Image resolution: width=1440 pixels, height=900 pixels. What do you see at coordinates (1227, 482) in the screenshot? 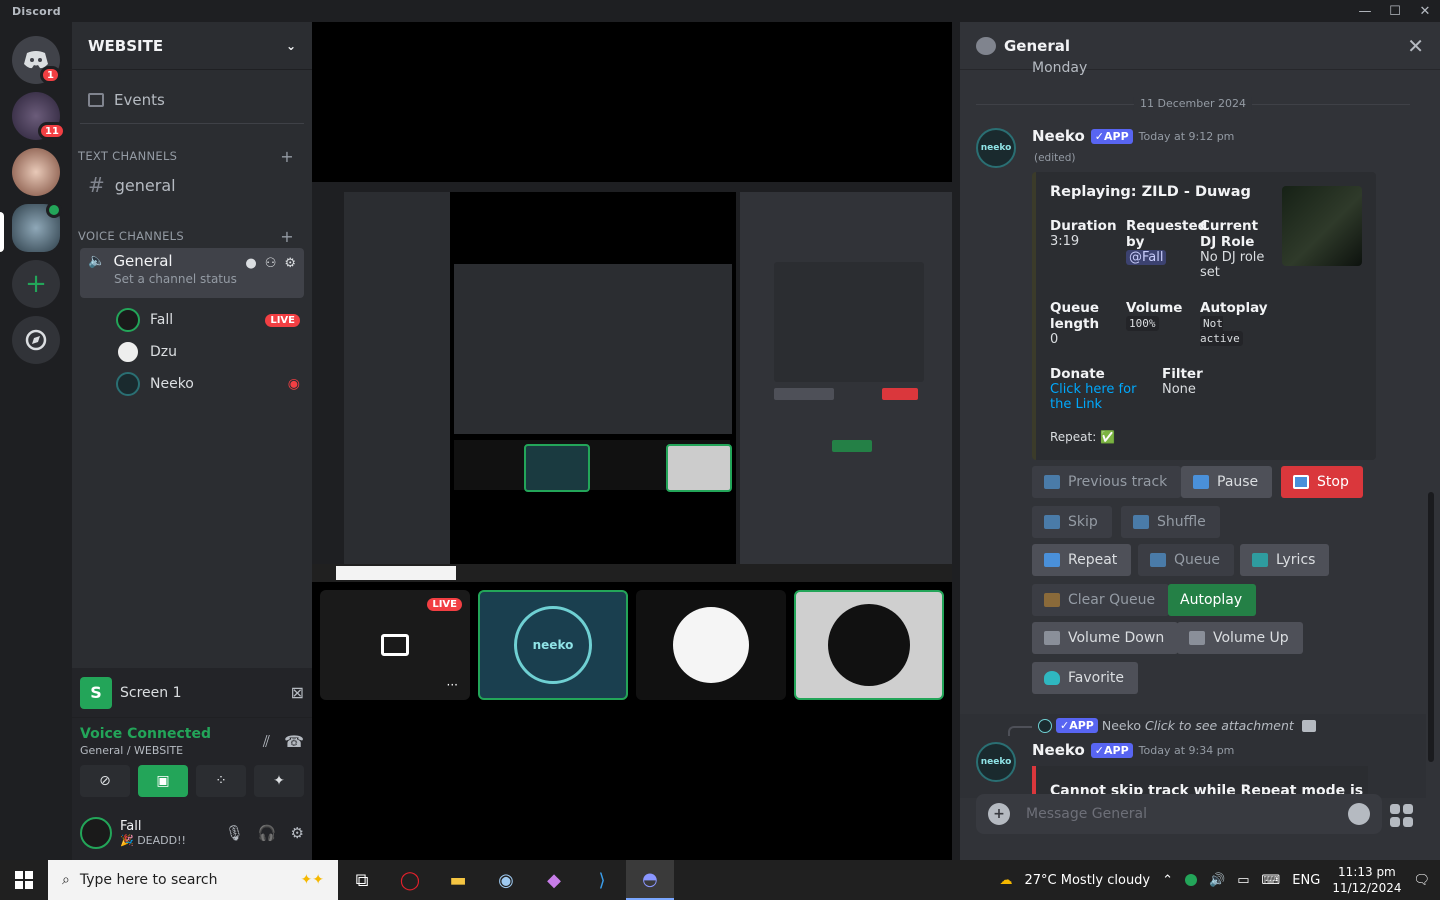
I see `pause-button: Pause` at bounding box center [1227, 482].